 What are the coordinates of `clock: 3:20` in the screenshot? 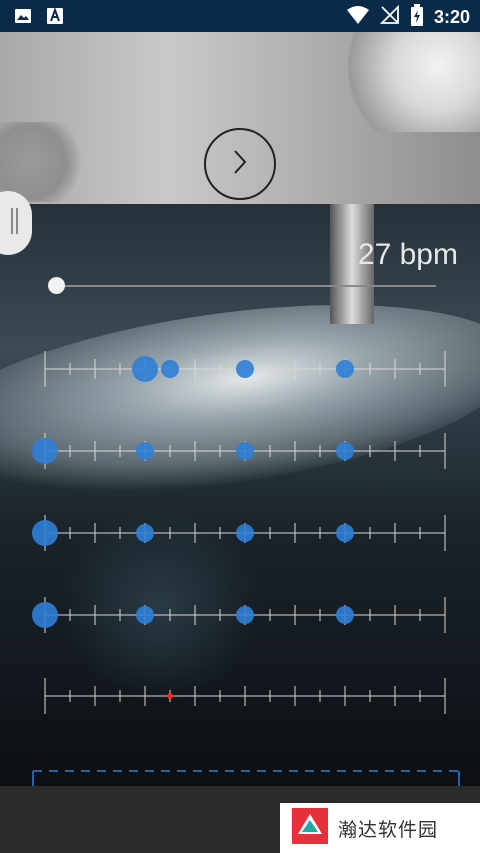 It's located at (451, 16).